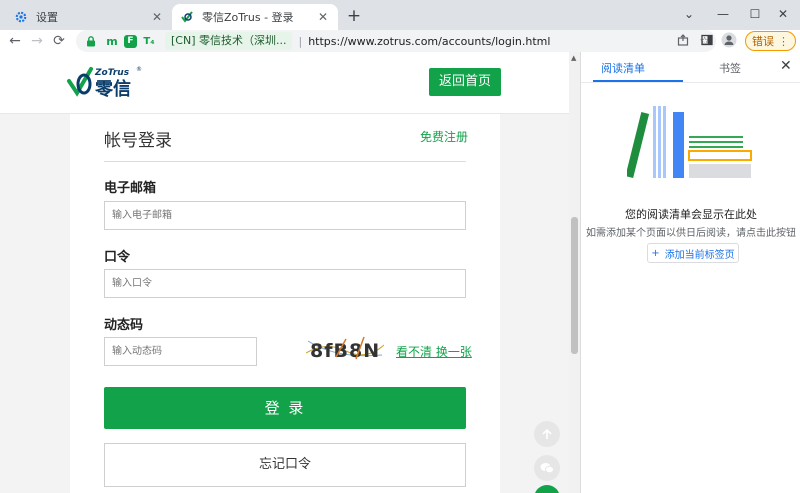 This screenshot has width=800, height=493. I want to click on tab-bookmarks: 书签, so click(730, 68).